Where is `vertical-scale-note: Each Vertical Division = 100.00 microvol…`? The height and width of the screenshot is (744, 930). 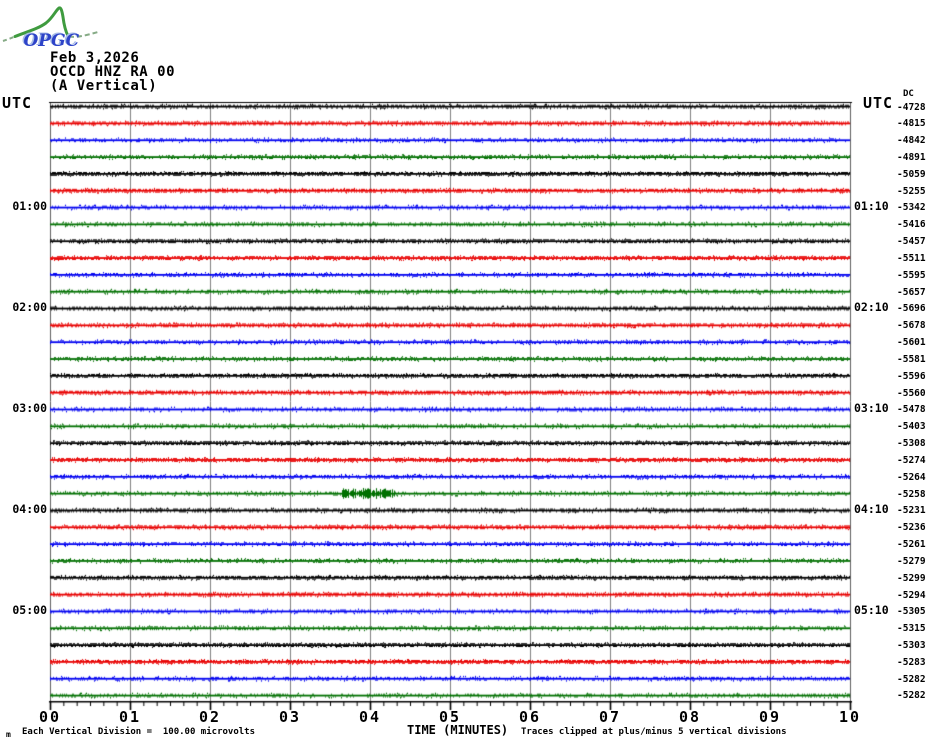 vertical-scale-note: Each Vertical Division = 100.00 microvol… is located at coordinates (138, 732).